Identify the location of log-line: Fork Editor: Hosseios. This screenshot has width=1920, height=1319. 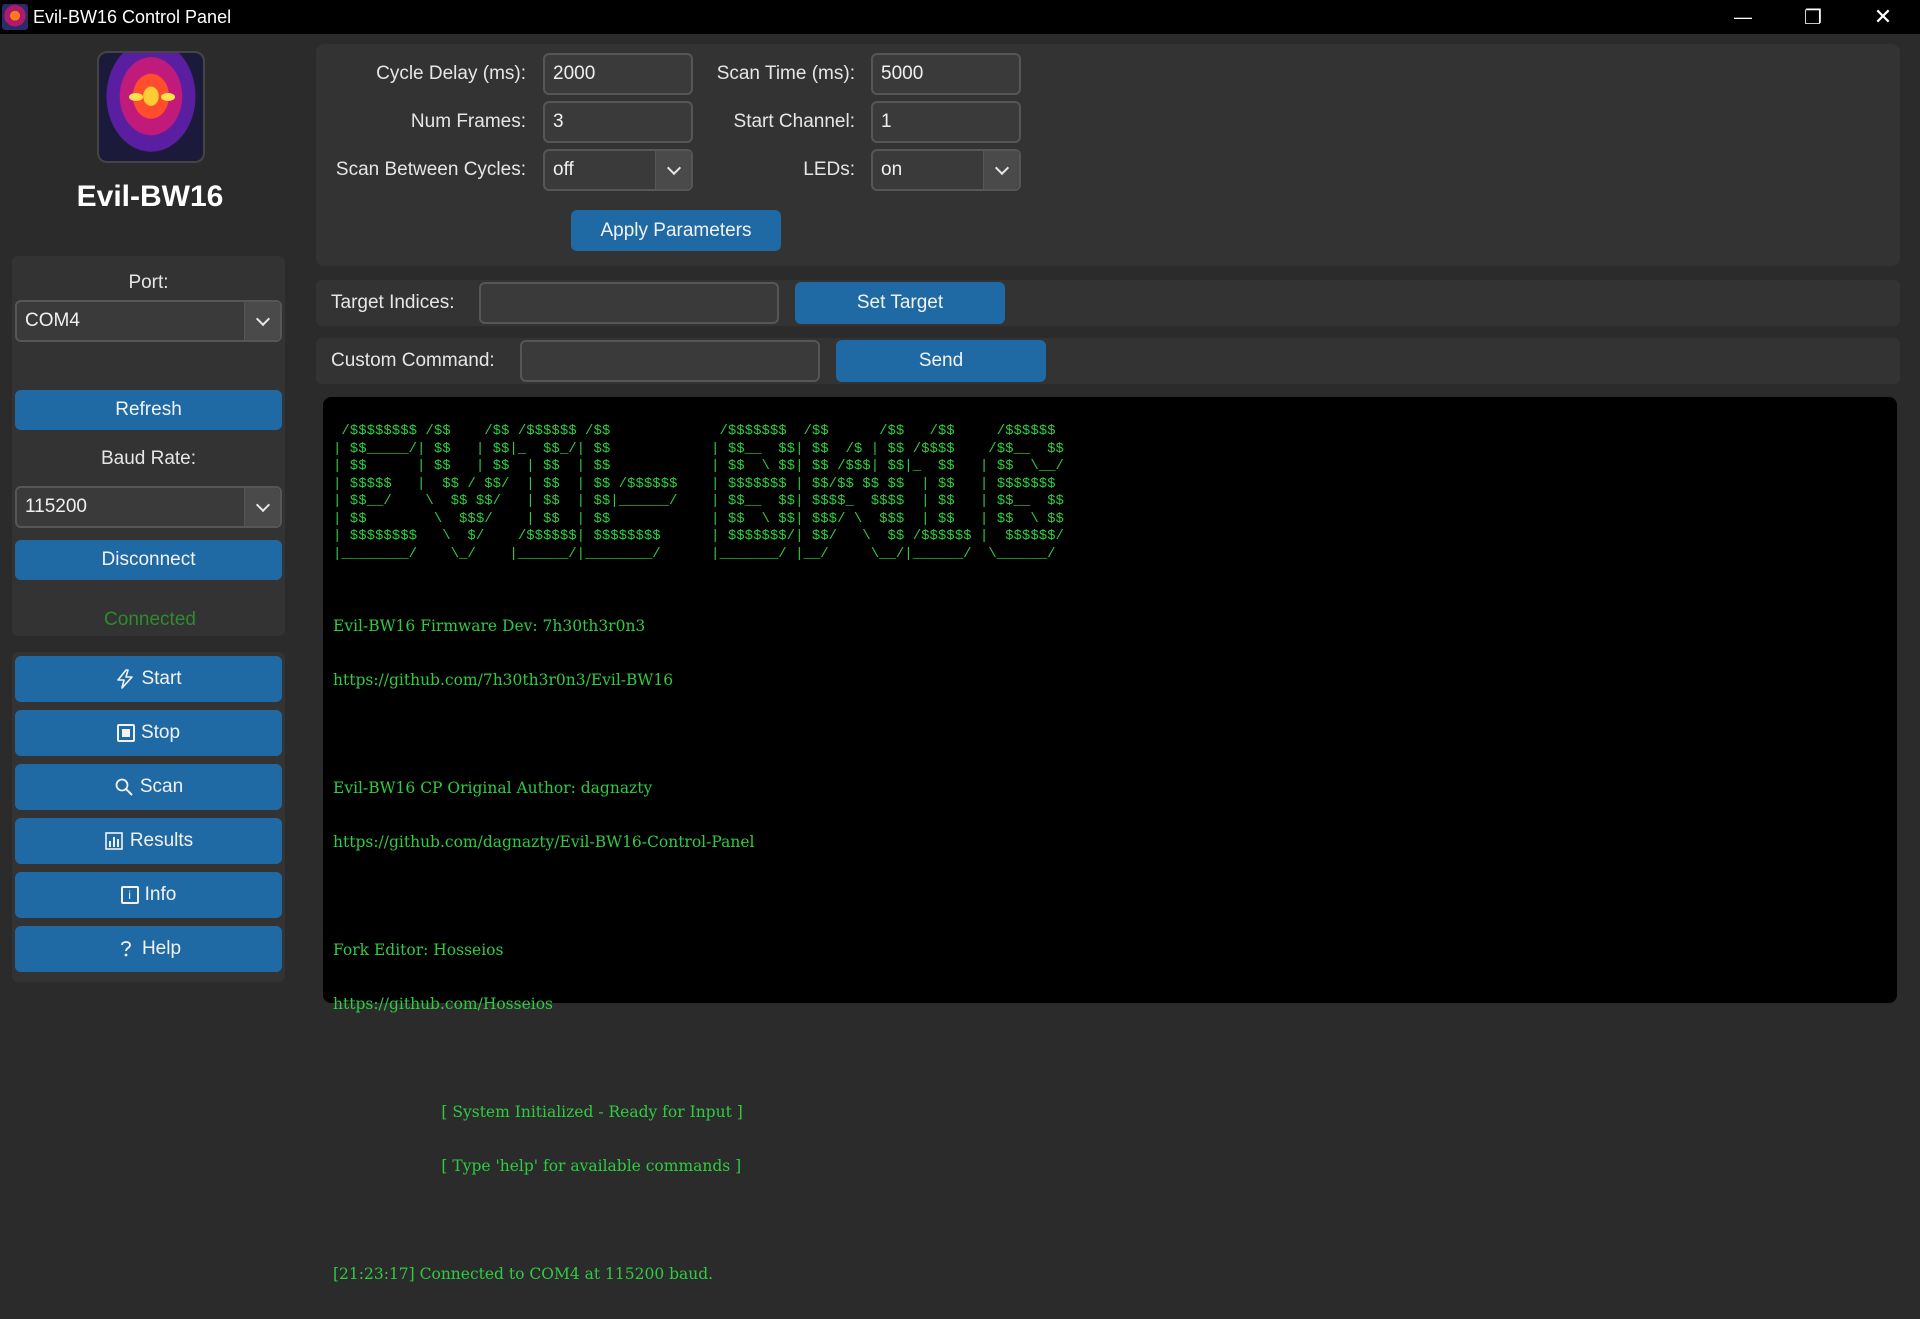
(418, 950).